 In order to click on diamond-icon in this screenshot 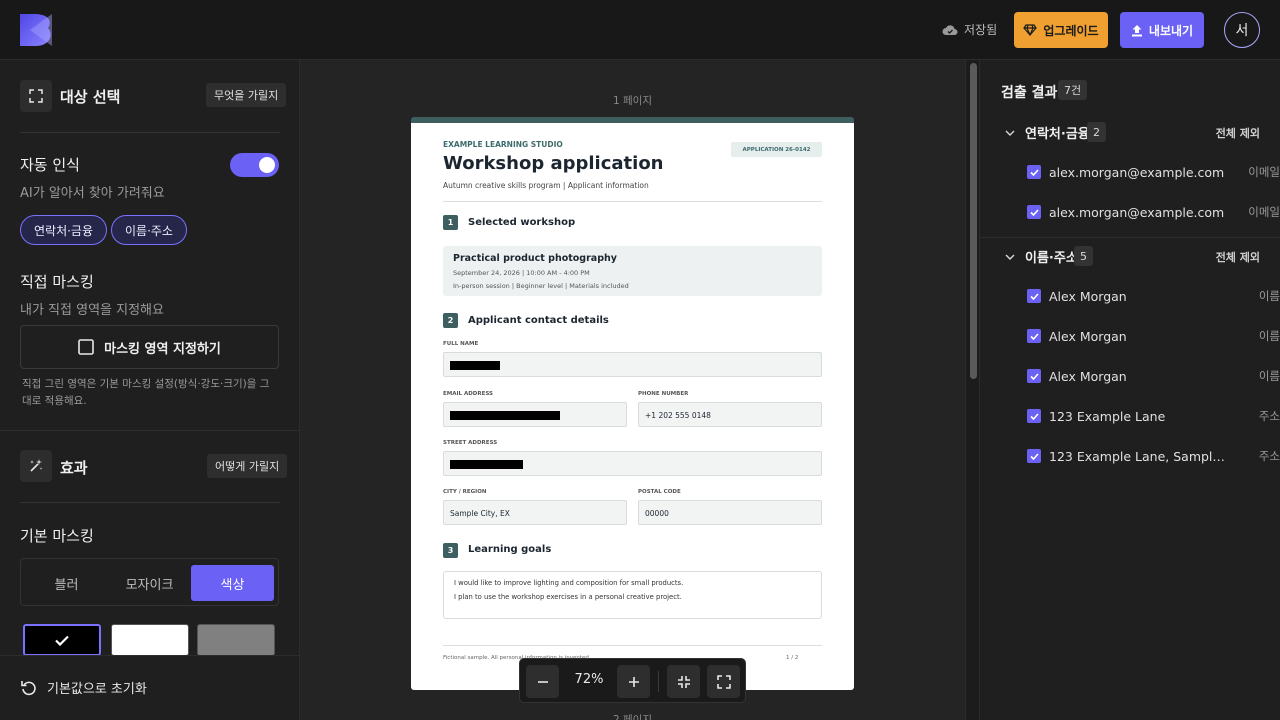, I will do `click(1030, 30)`.